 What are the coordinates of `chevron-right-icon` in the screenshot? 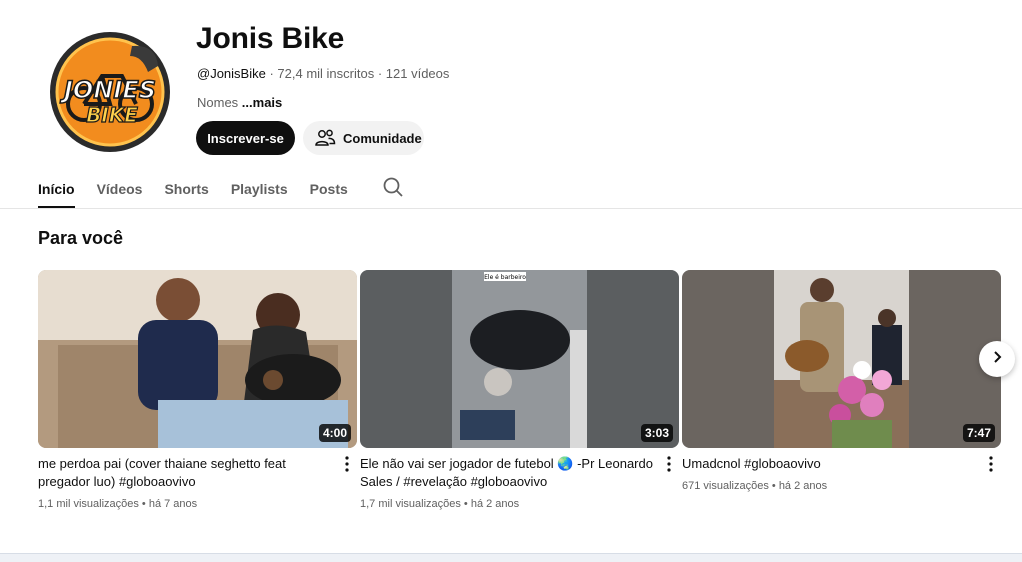 It's located at (997, 359).